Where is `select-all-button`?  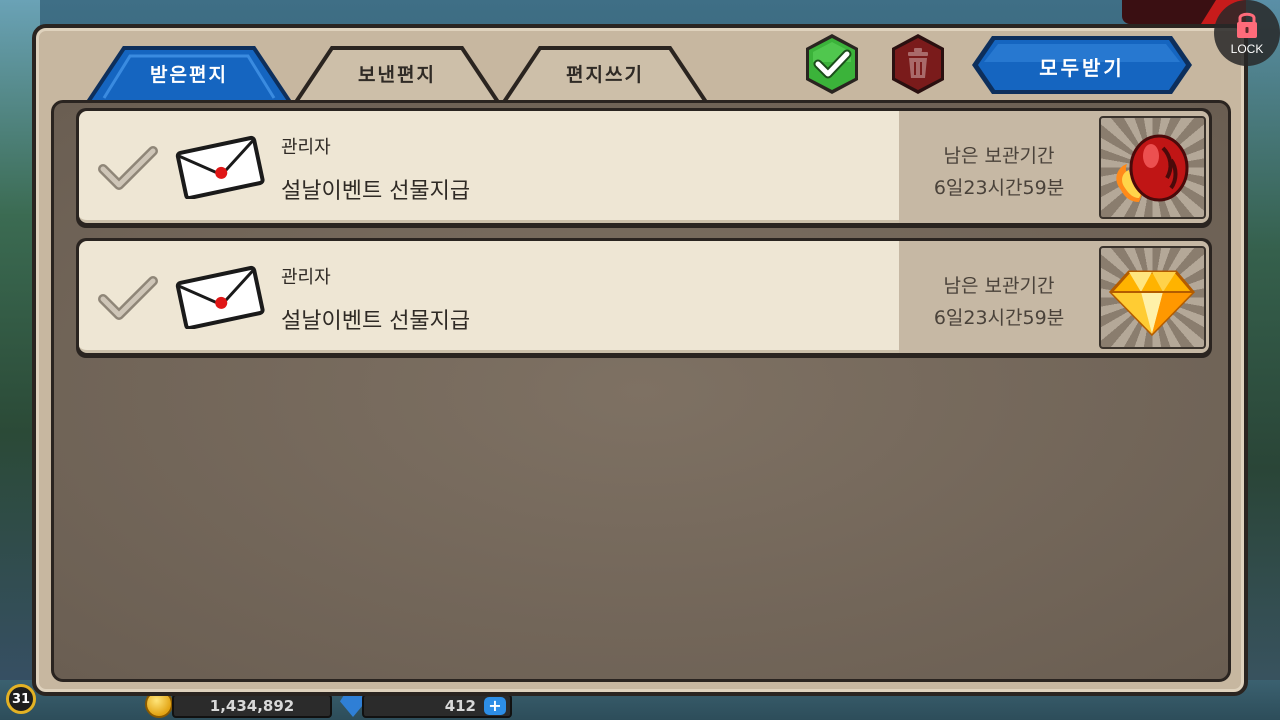
select-all-button is located at coordinates (832, 64).